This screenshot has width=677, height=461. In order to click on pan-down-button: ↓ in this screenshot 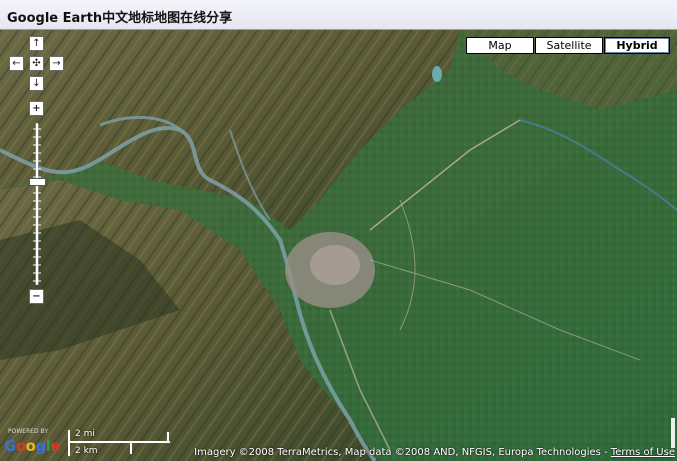, I will do `click(36, 83)`.